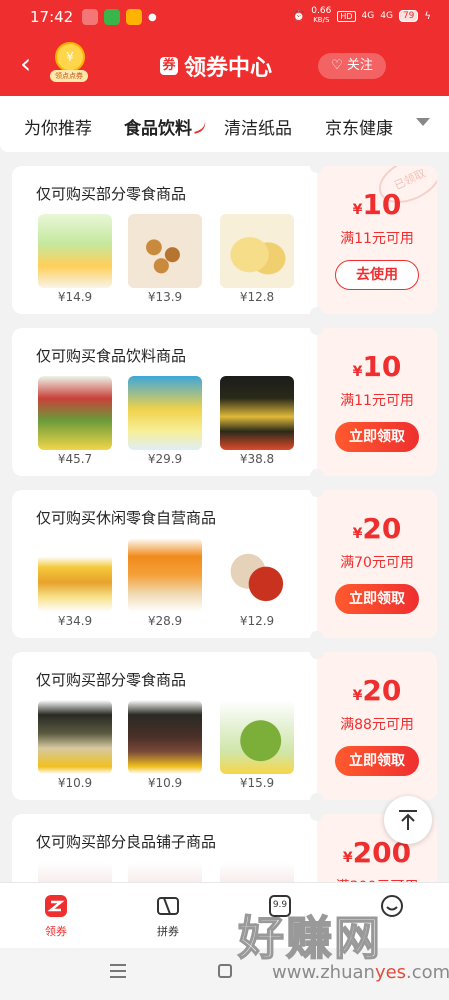 The height and width of the screenshot is (1000, 449). I want to click on tab-recommend: 为你推荐, so click(58, 126).